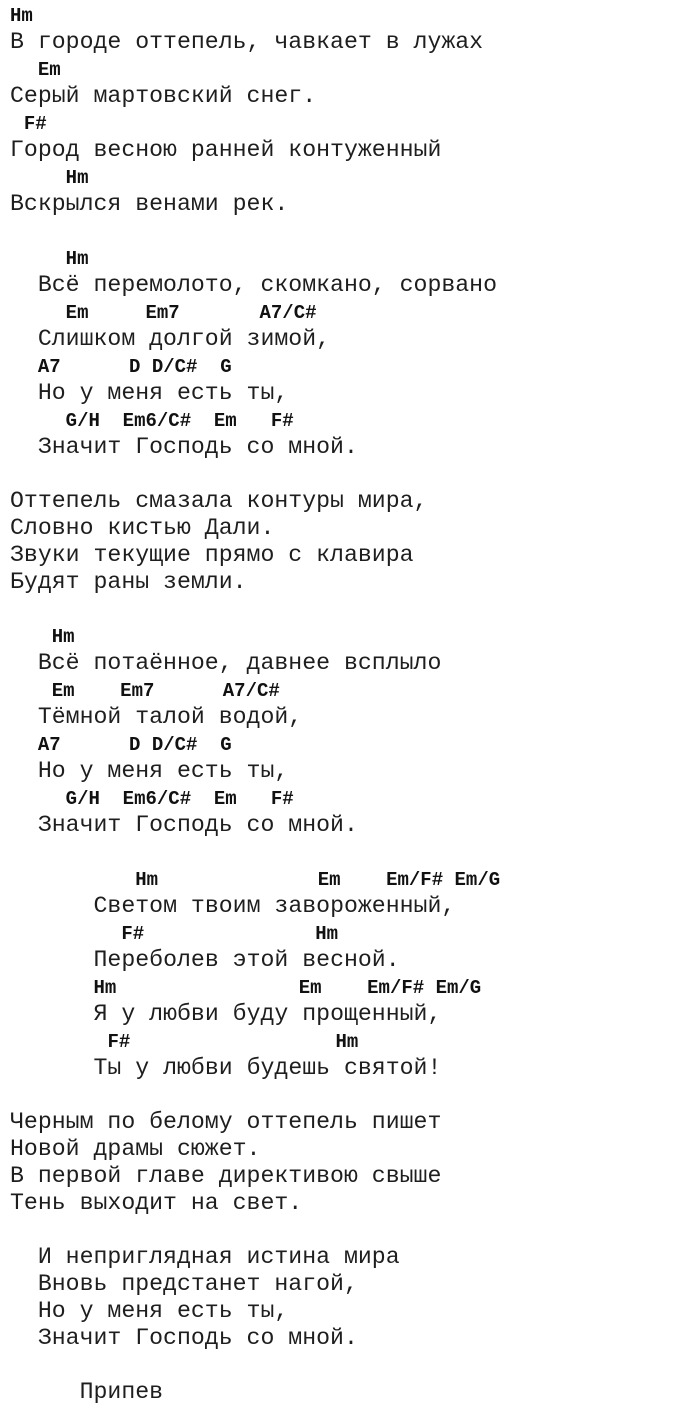 The height and width of the screenshot is (1418, 700). Describe the element at coordinates (226, 1176) in the screenshot. I see `lyric-line: В первой главе директивою свыше` at that location.